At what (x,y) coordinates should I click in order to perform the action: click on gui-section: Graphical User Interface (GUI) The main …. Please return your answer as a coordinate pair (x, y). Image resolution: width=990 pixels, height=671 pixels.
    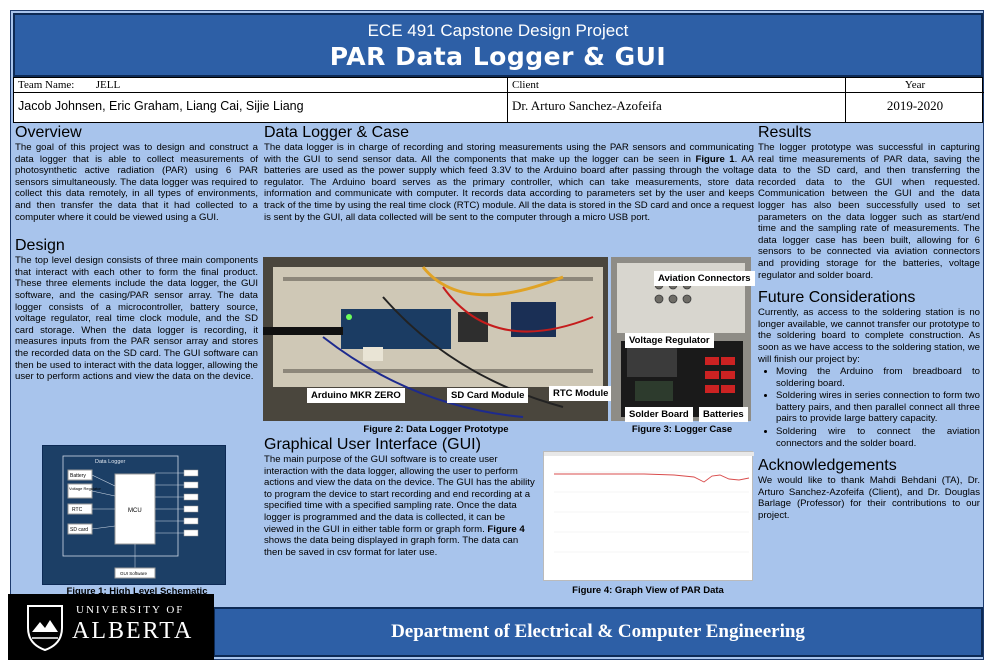
    Looking at the image, I should click on (400, 497).